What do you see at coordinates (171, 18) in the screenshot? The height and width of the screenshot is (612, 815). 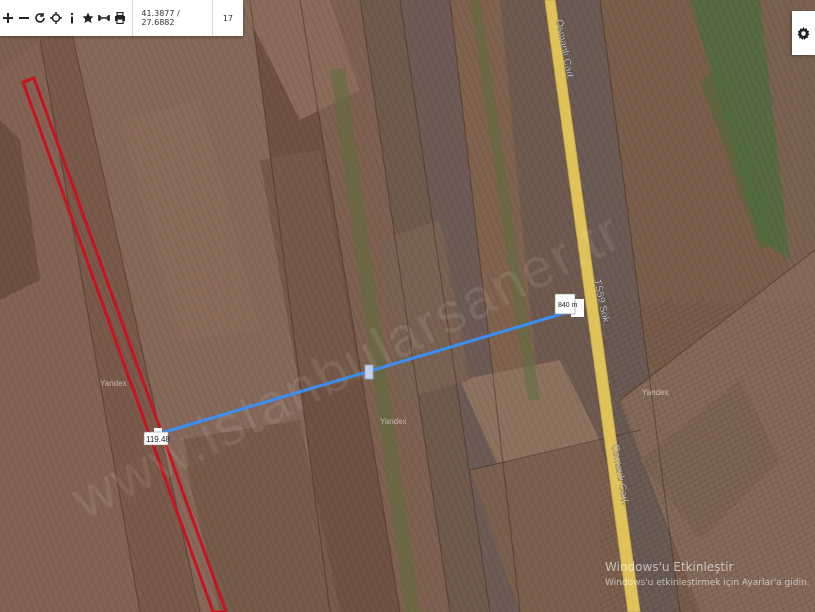 I see `coordinate-readout: 41.3877 / 27.6882` at bounding box center [171, 18].